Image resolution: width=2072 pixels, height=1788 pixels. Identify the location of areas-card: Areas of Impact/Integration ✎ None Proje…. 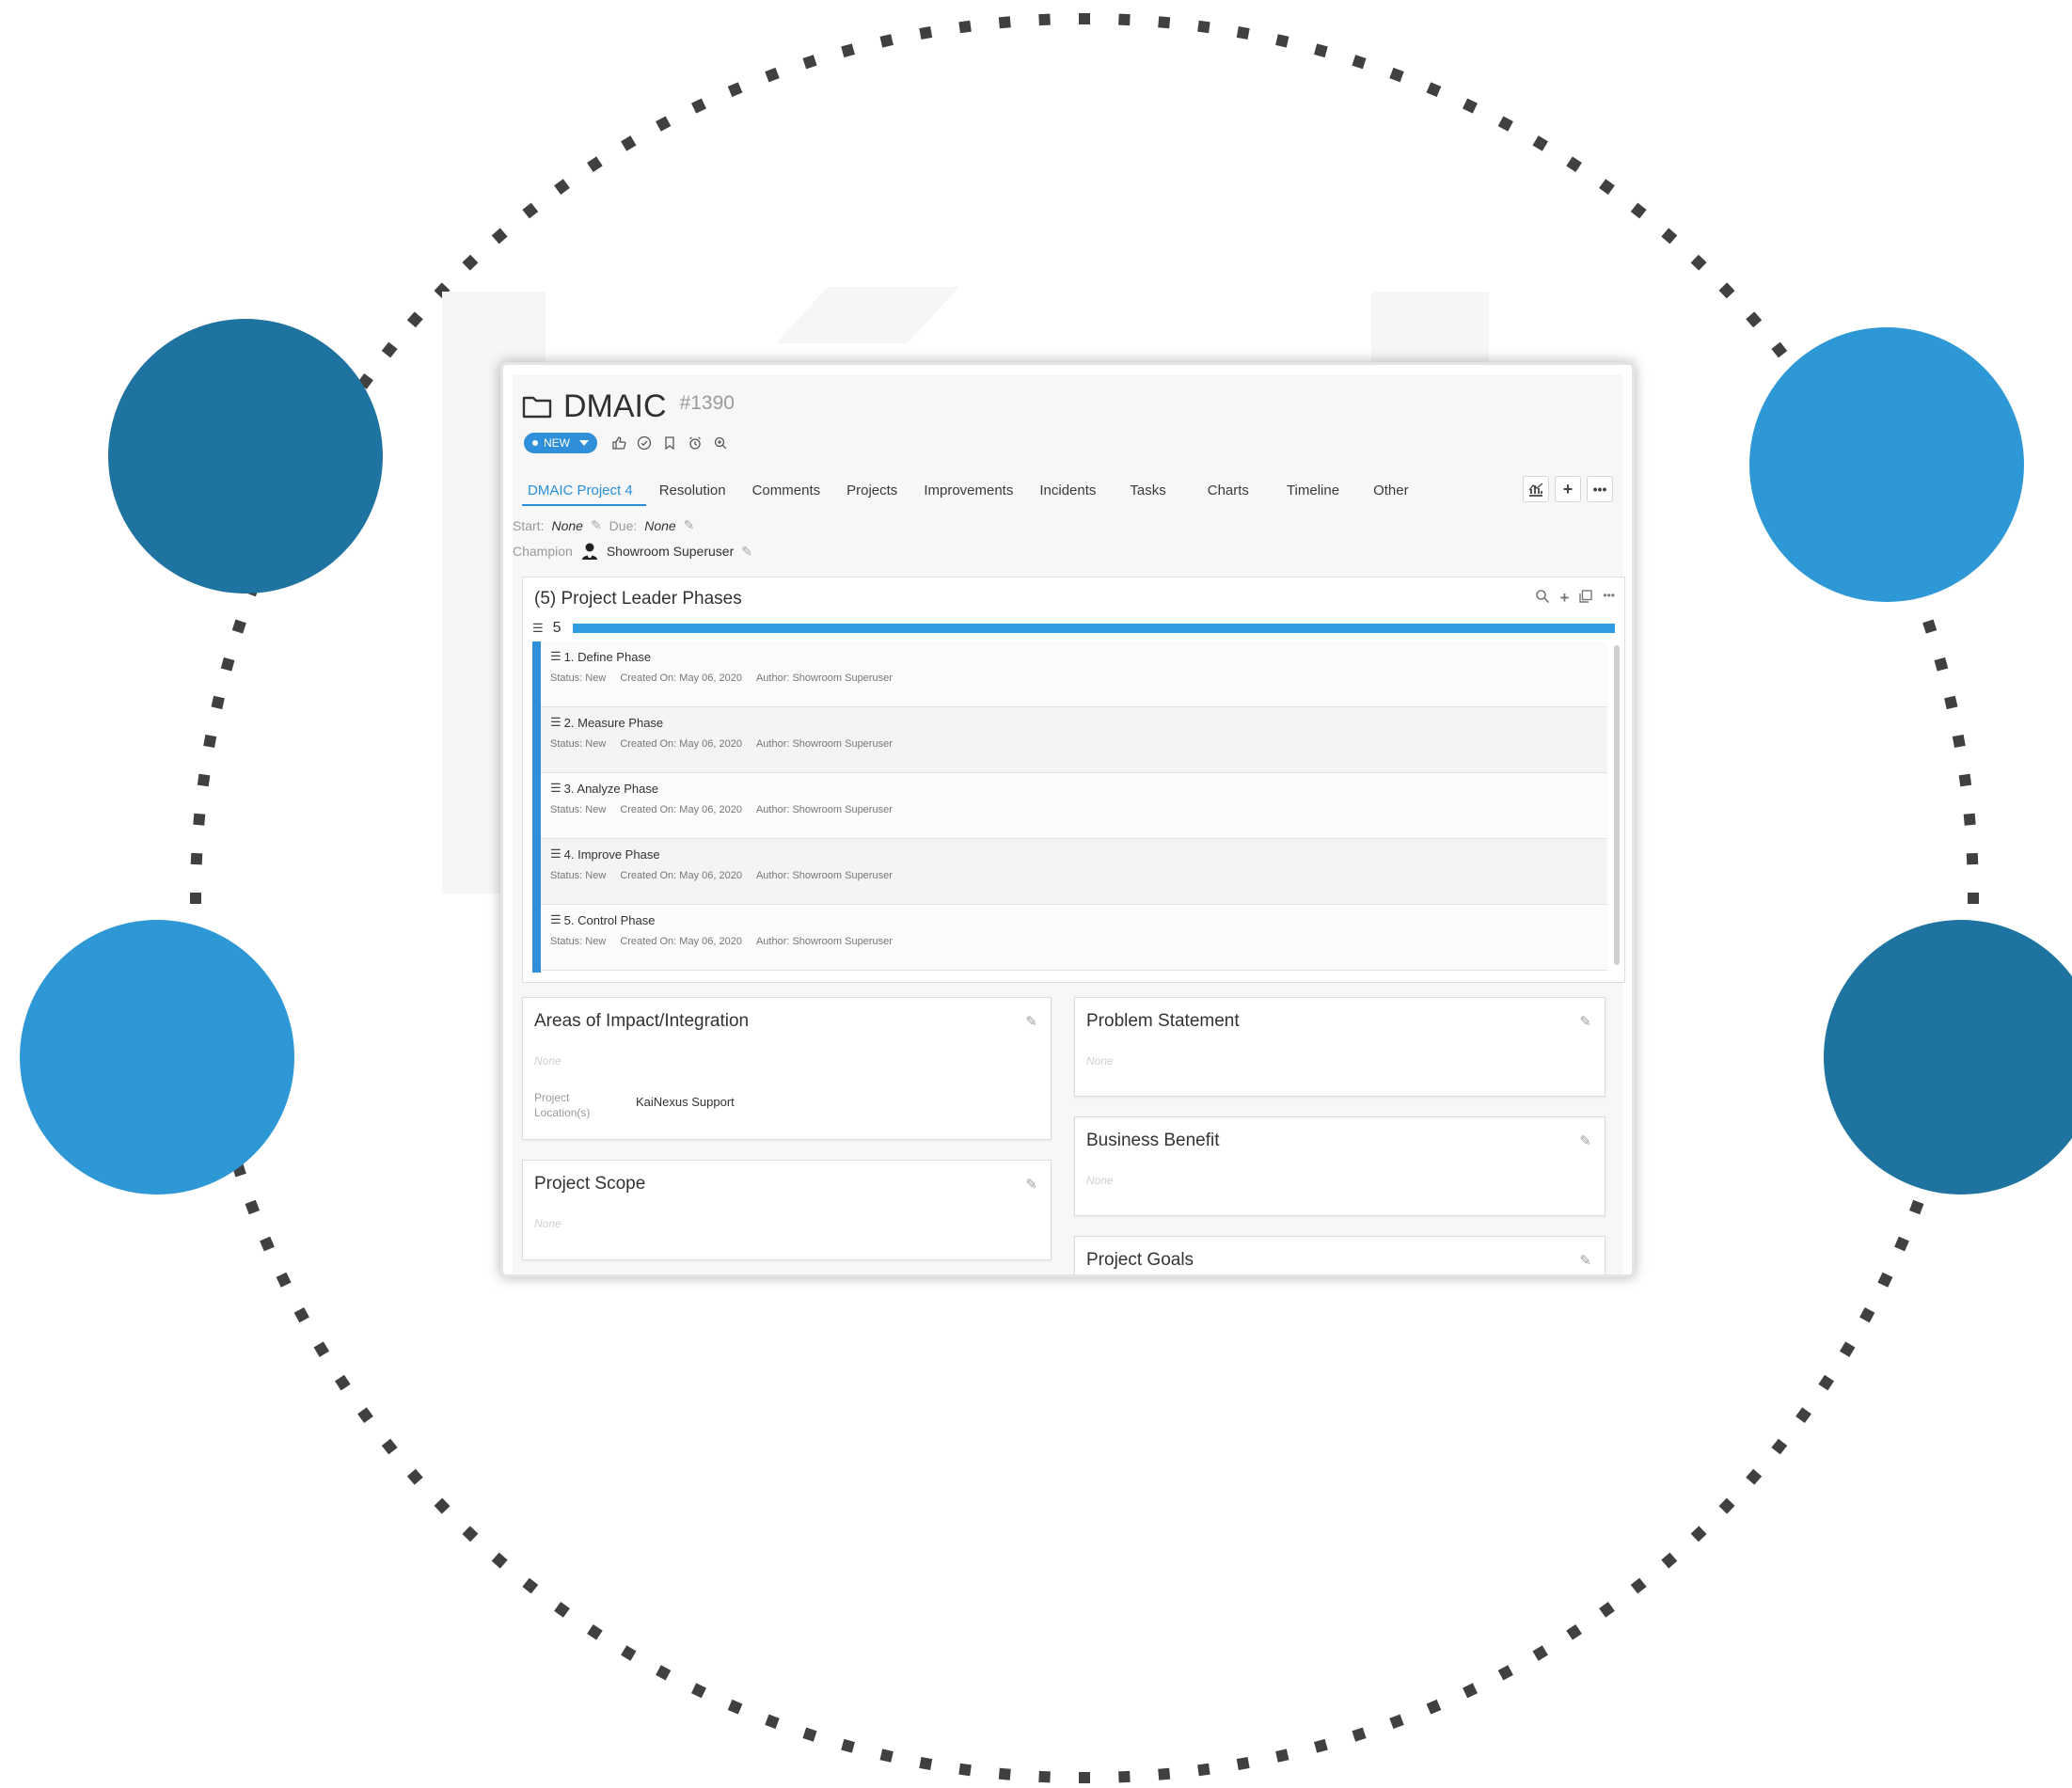
(787, 1068).